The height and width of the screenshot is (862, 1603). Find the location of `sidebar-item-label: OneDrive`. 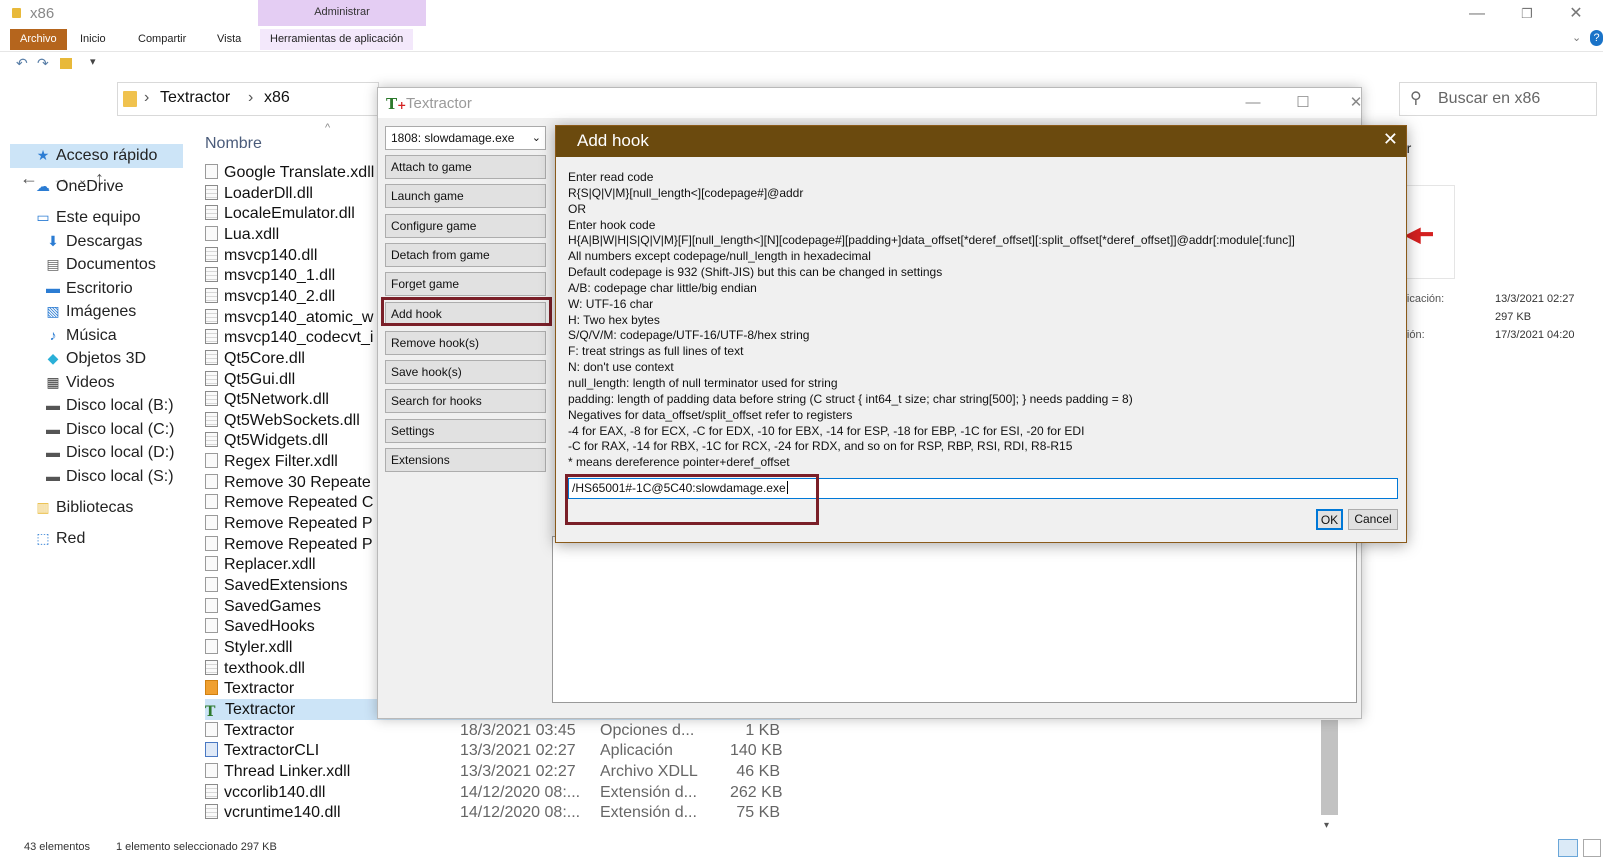

sidebar-item-label: OneDrive is located at coordinates (90, 186).